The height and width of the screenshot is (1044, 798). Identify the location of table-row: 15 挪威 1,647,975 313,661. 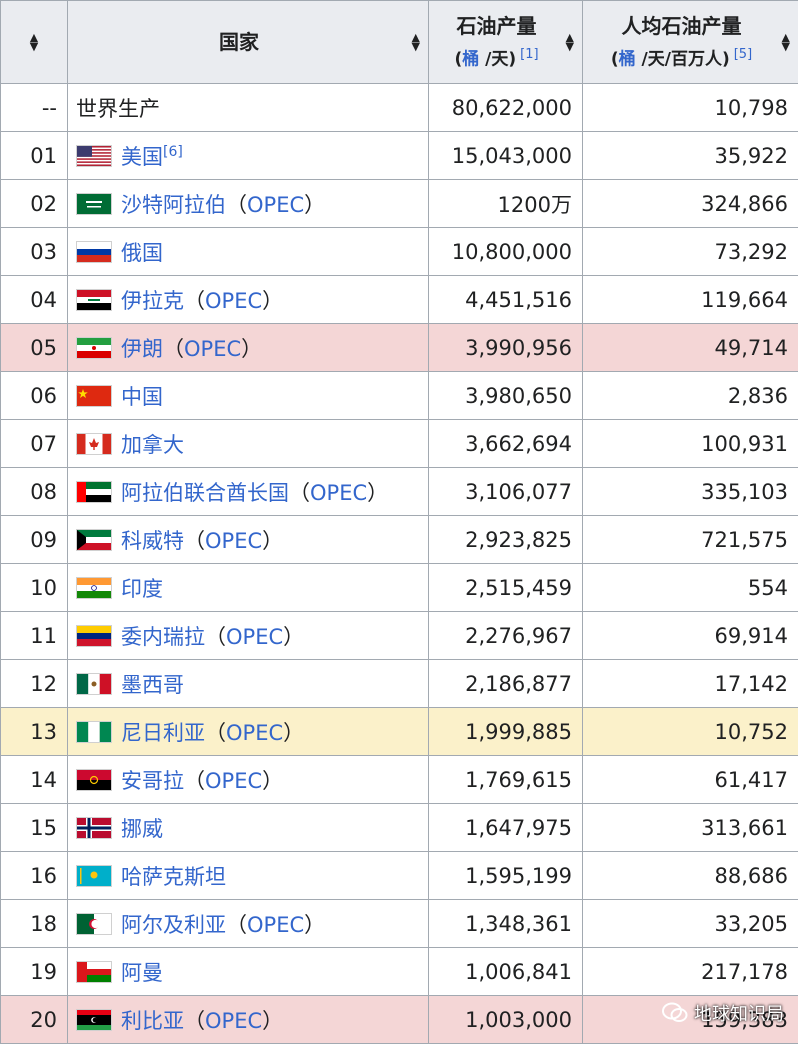
(399, 827).